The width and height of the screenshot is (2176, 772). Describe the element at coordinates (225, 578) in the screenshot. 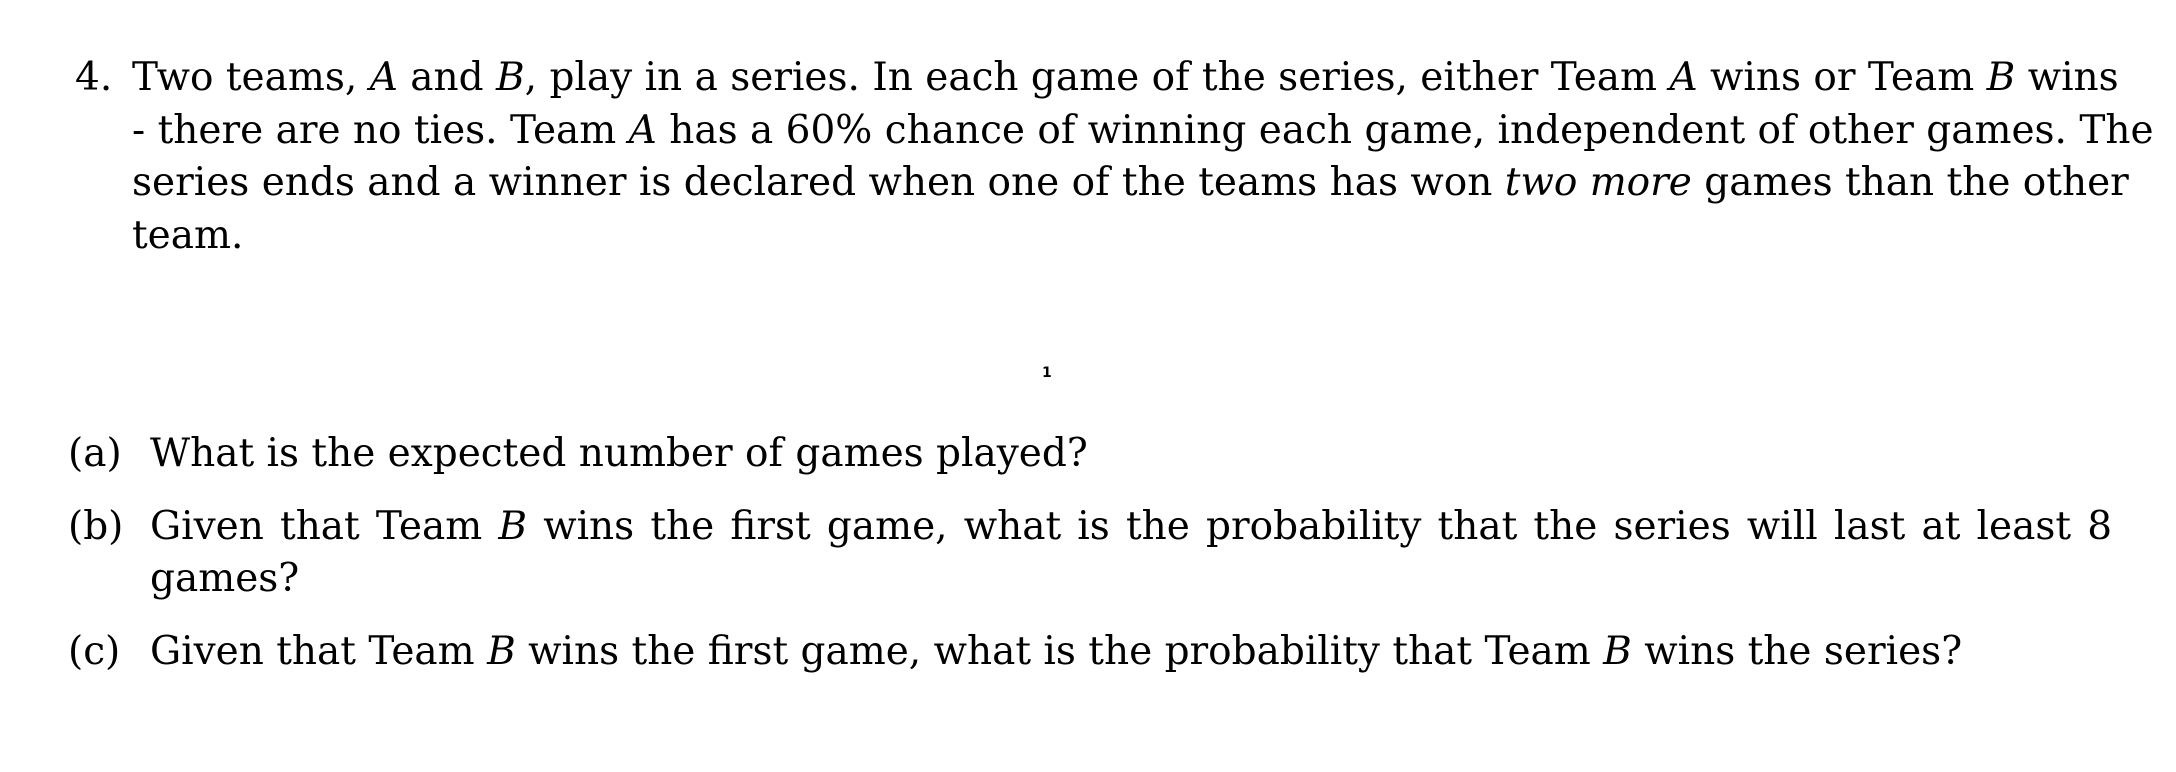

I see `text-segment: games?` at that location.